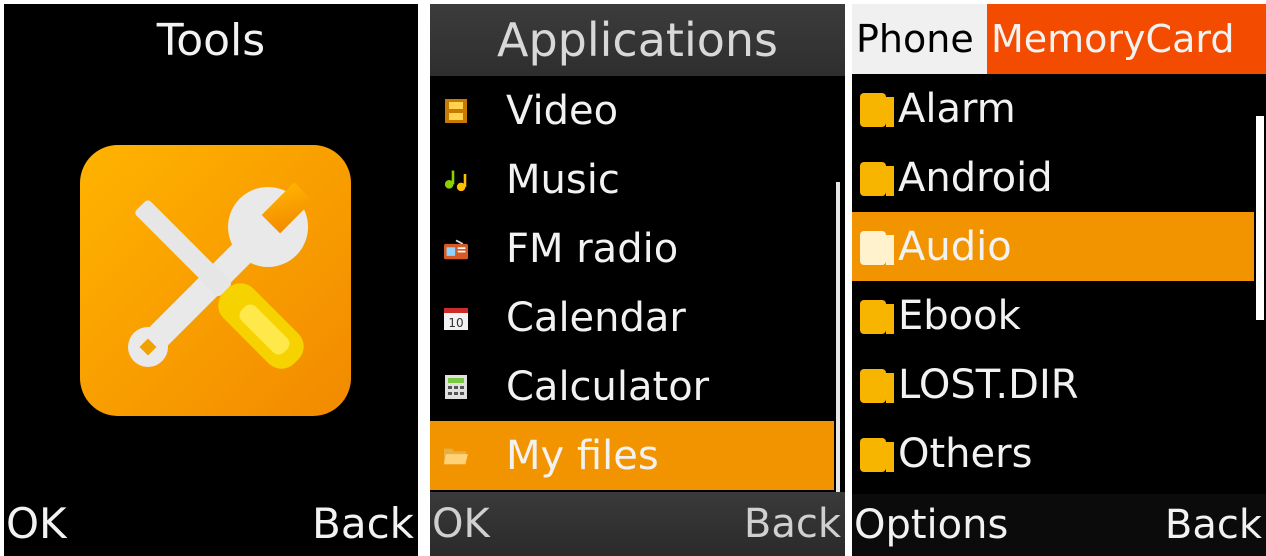 The image size is (1266, 556). What do you see at coordinates (456, 110) in the screenshot?
I see `video-icon` at bounding box center [456, 110].